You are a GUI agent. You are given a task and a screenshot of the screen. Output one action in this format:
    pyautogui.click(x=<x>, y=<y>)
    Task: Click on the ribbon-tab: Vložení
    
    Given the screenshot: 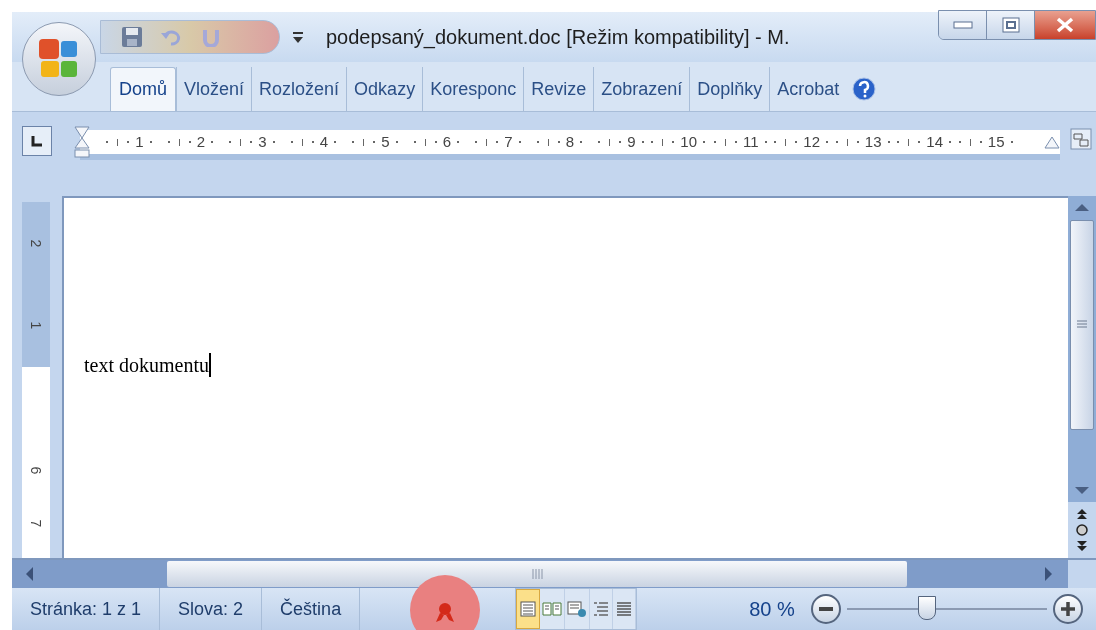 What is the action you would take?
    pyautogui.click(x=214, y=89)
    